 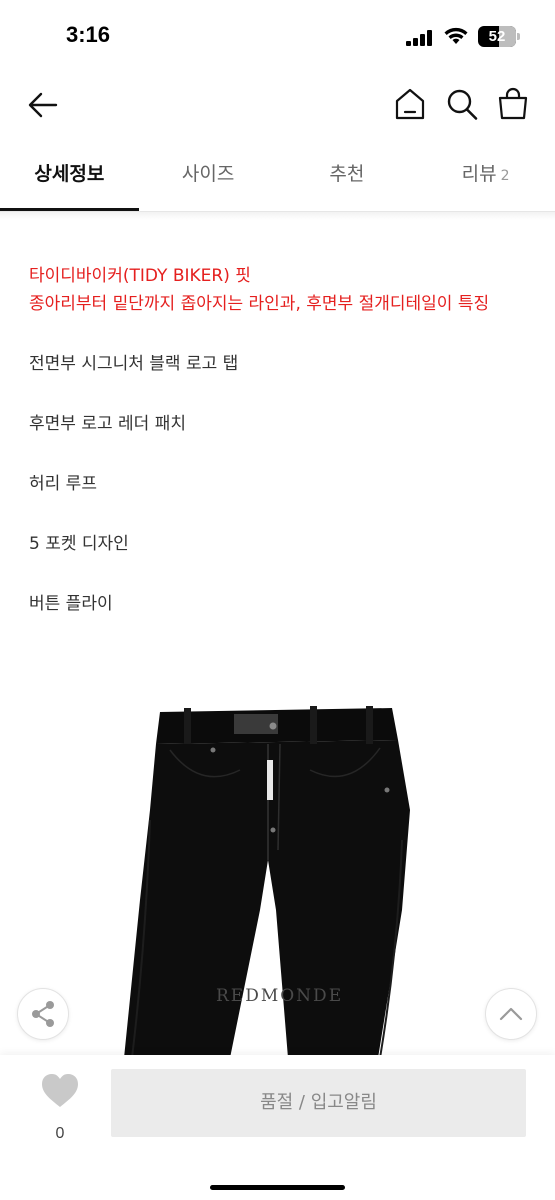 What do you see at coordinates (107, 424) in the screenshot?
I see `feature-line: 후면부 로고 레더 패치` at bounding box center [107, 424].